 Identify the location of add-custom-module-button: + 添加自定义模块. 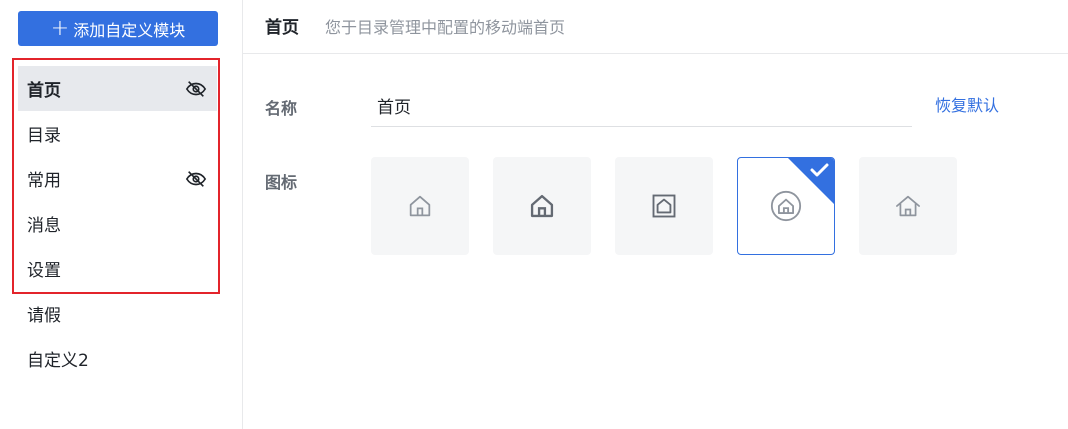
(118, 28).